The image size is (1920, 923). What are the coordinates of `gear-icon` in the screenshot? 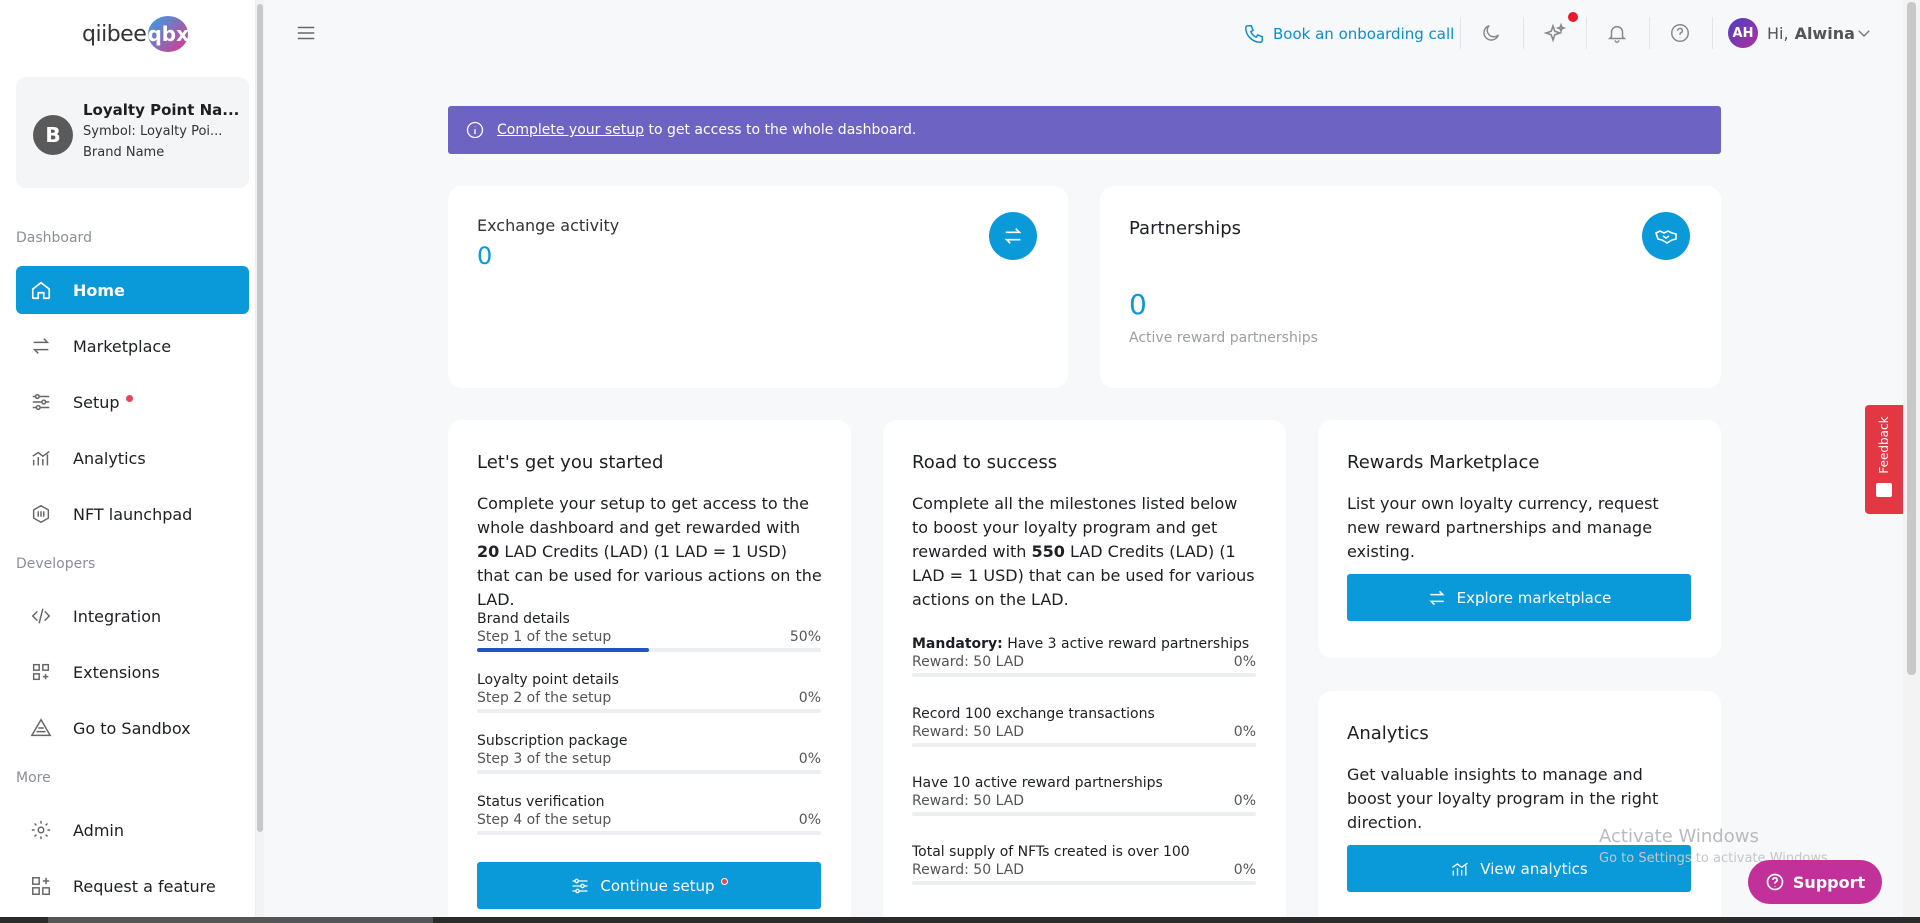 It's located at (41, 830).